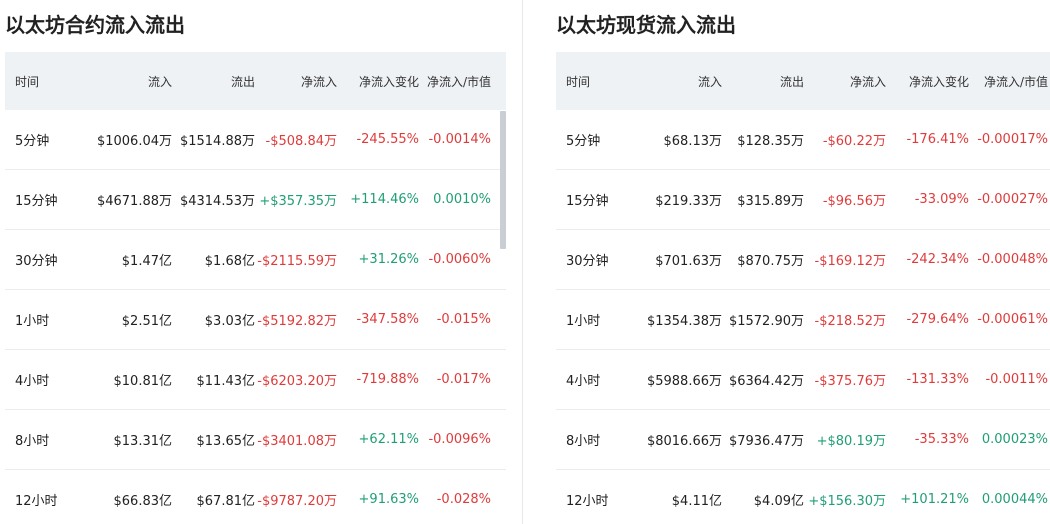 This screenshot has width=1050, height=524. I want to click on cell-netflow: +$80.19万, so click(851, 441).